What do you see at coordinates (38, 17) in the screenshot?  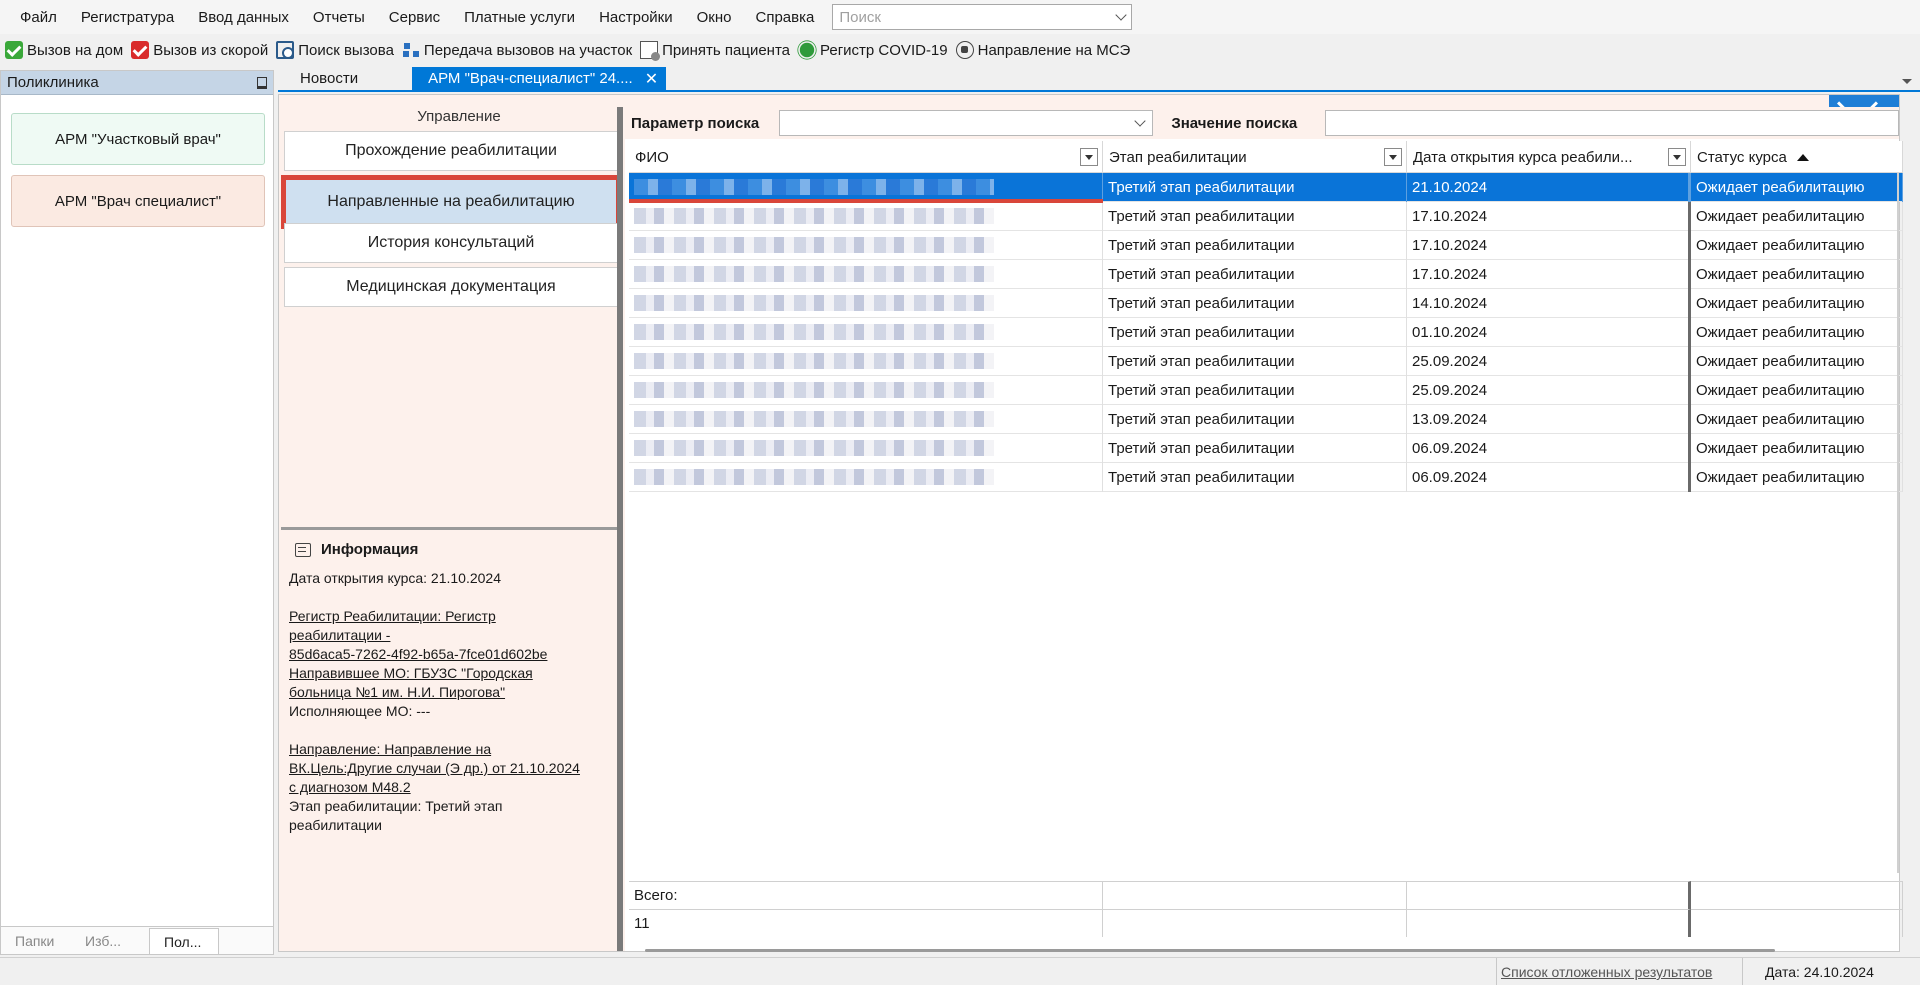 I see `menu-file: Файл` at bounding box center [38, 17].